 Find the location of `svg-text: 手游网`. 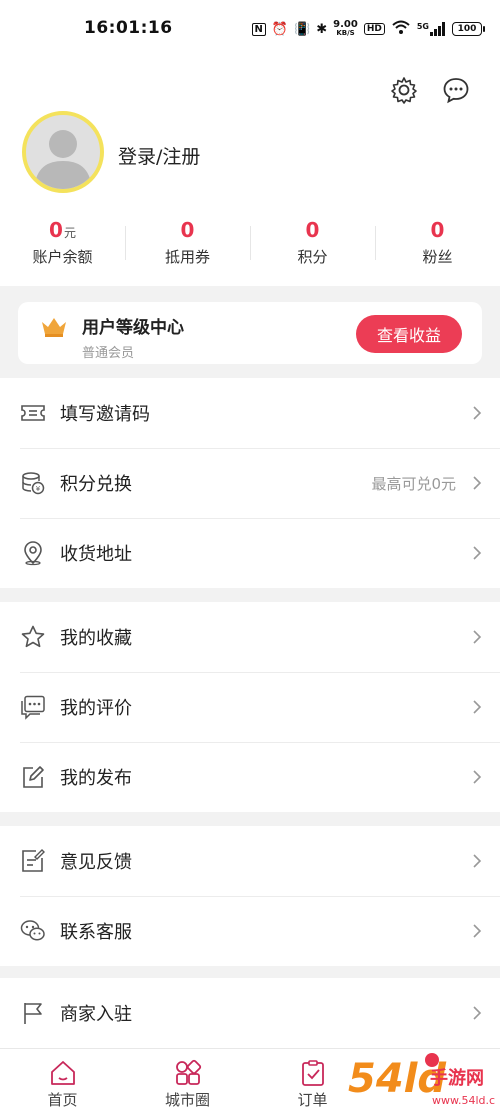

svg-text: 手游网 is located at coordinates (457, 1078).